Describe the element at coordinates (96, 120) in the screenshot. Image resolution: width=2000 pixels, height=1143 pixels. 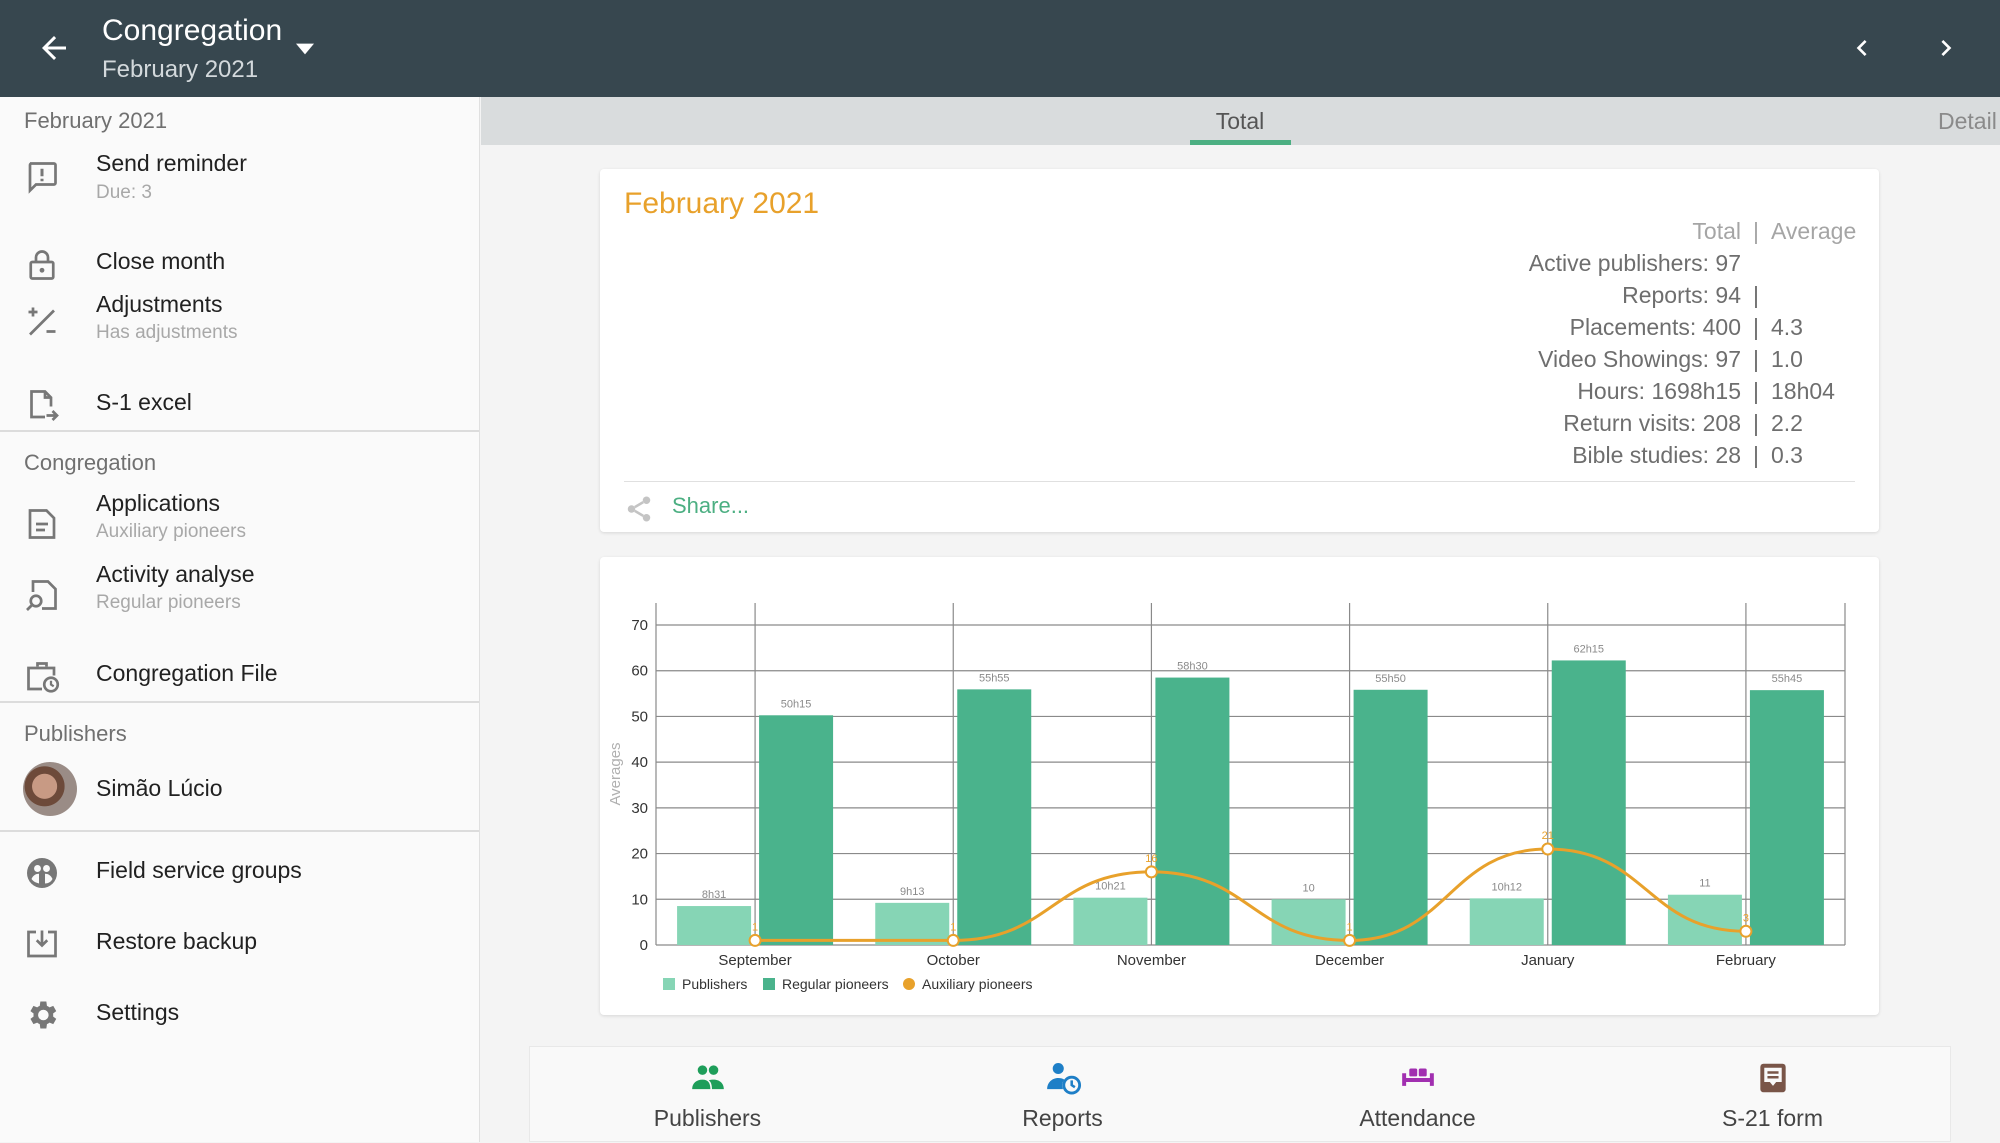
I see `section-header: February 2021` at that location.